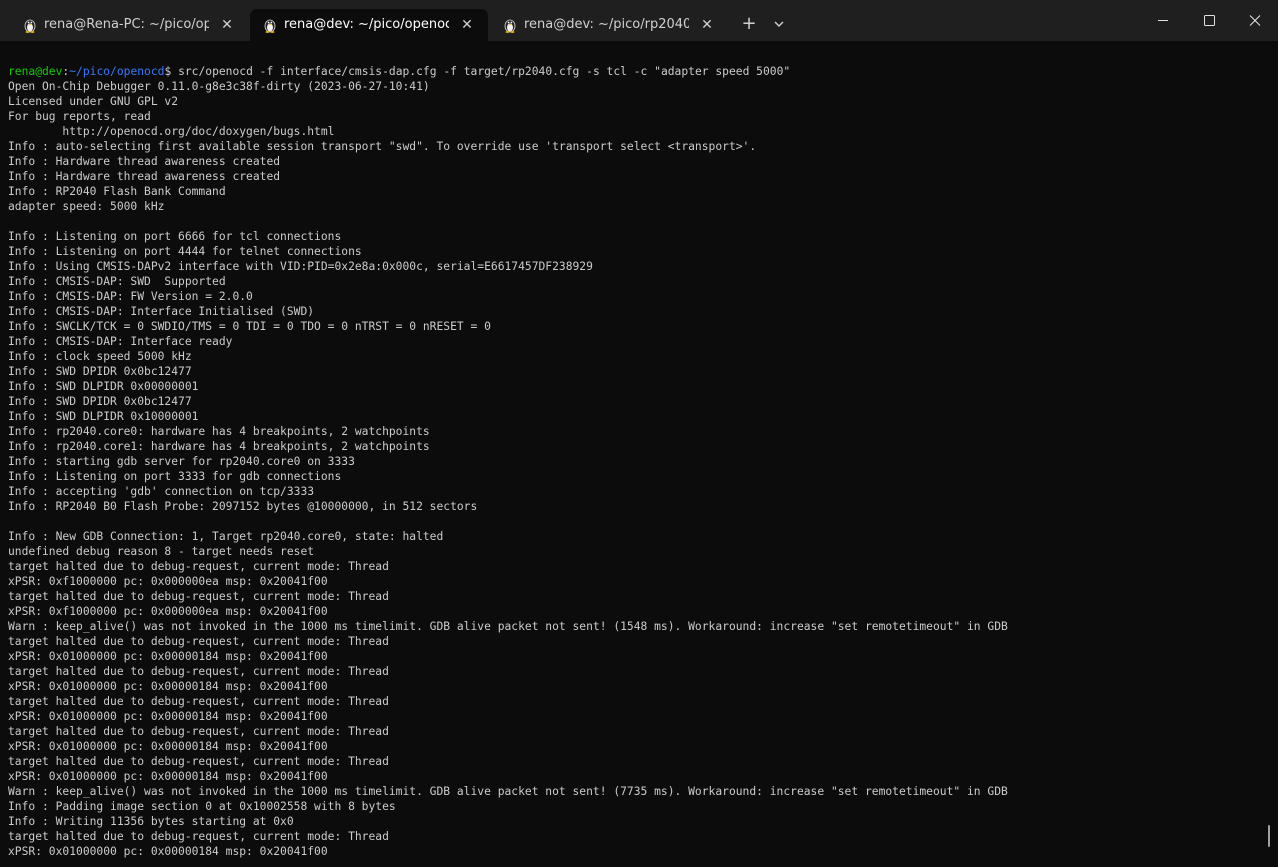 The height and width of the screenshot is (867, 1278). Describe the element at coordinates (100, 356) in the screenshot. I see `output-line: Info : clock speed 5000 kHz` at that location.